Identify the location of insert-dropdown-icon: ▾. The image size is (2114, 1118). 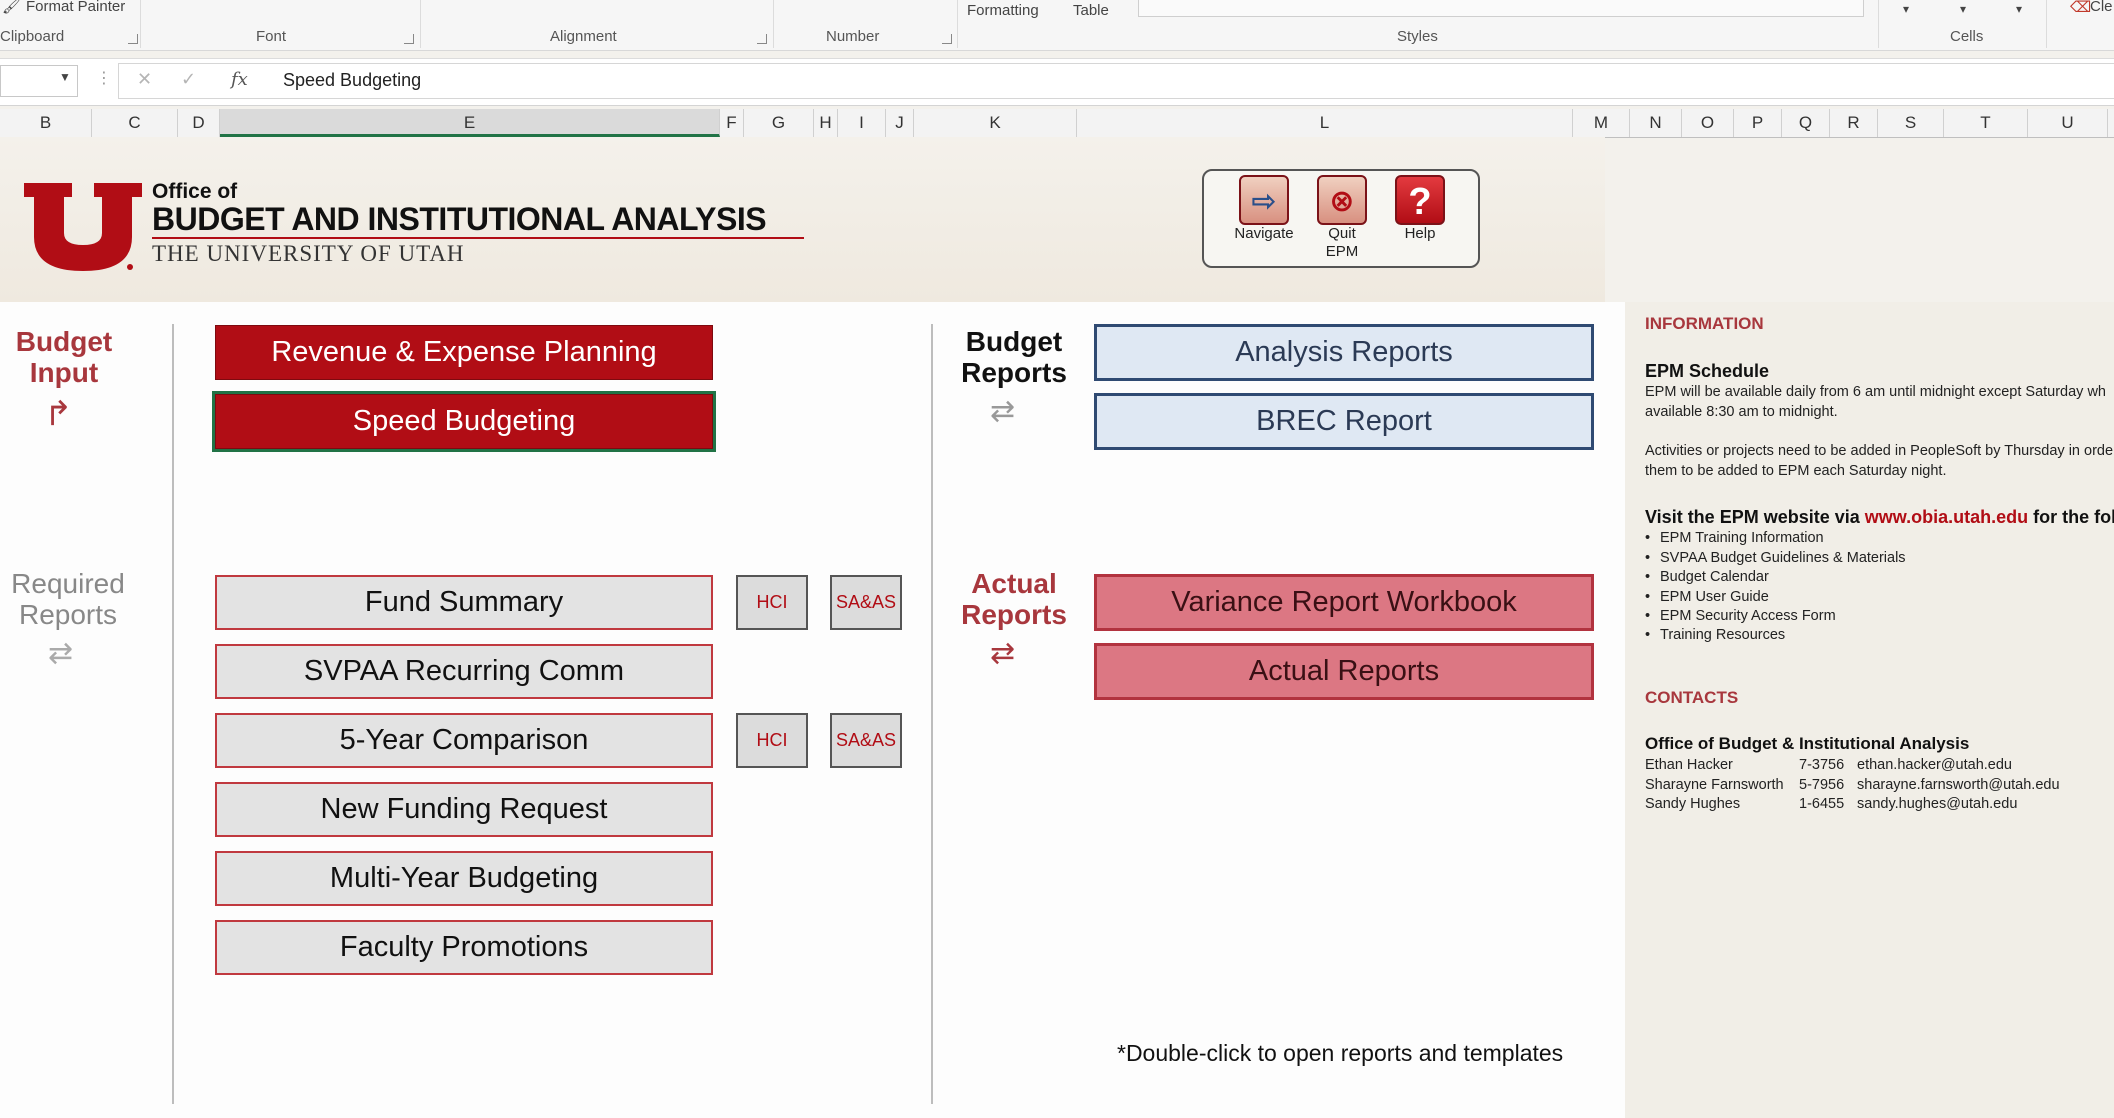
(1906, 9).